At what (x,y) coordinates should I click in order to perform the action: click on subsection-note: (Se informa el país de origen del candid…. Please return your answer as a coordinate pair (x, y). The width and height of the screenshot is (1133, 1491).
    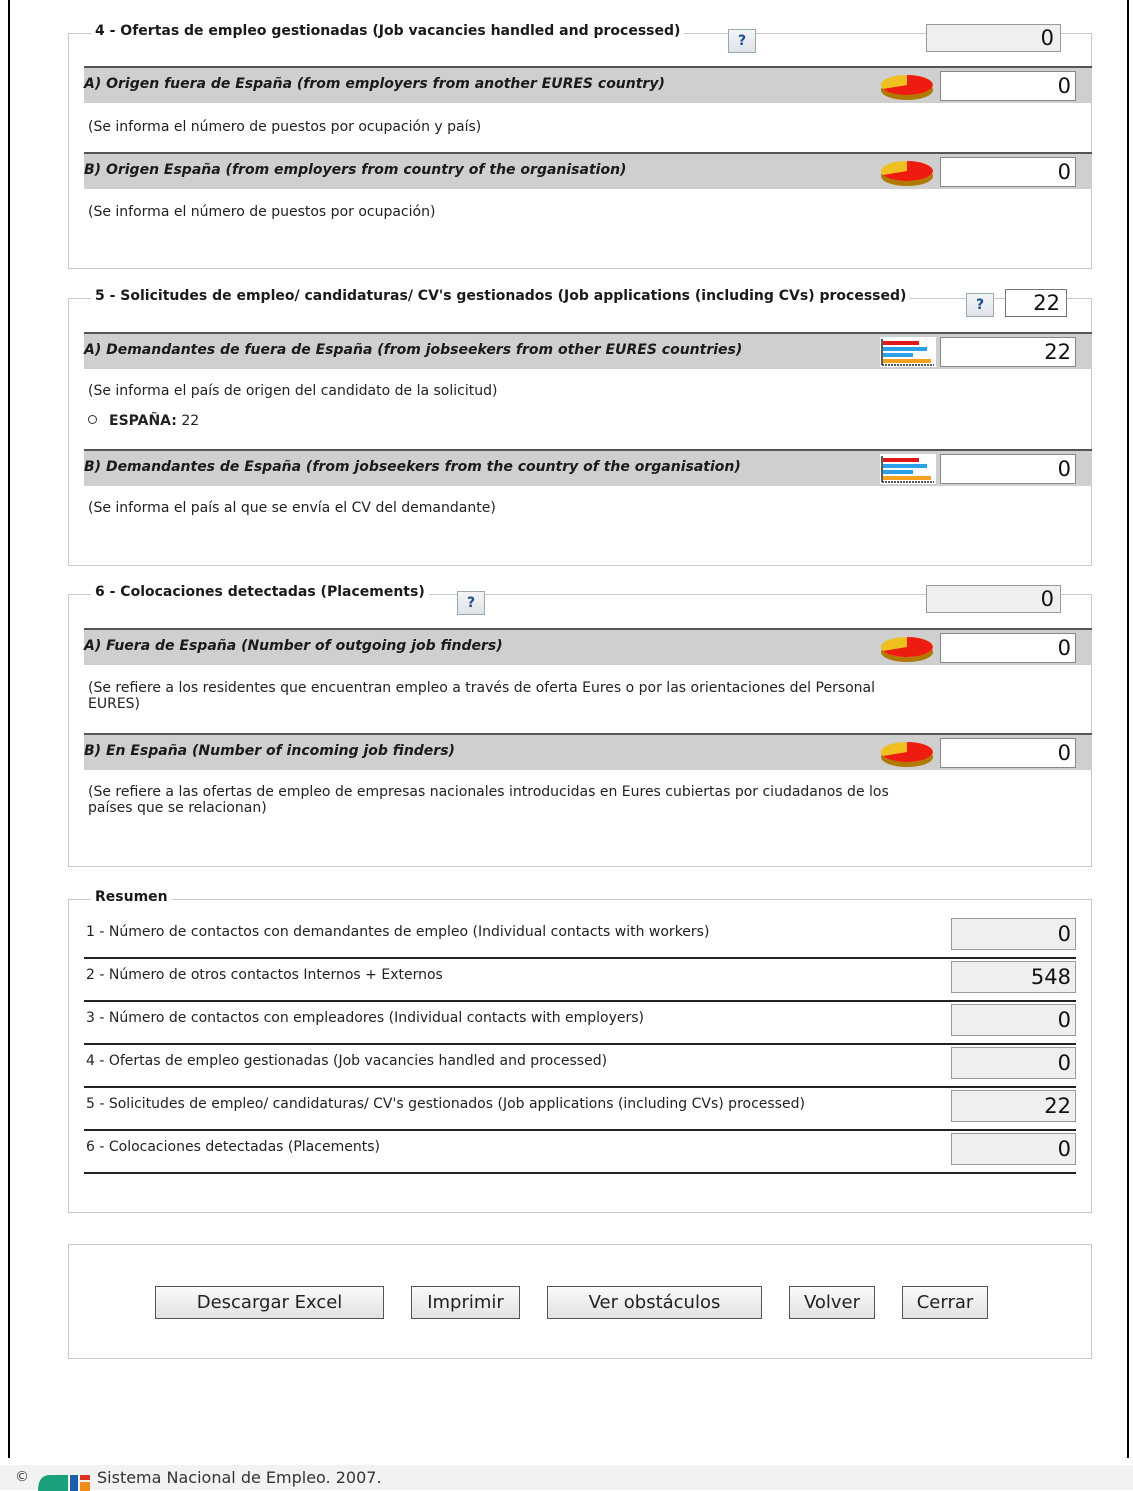
    Looking at the image, I should click on (293, 391).